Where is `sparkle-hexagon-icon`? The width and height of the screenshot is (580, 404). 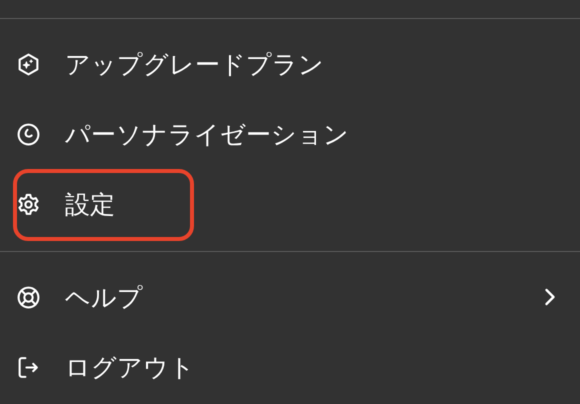
sparkle-hexagon-icon is located at coordinates (28, 64).